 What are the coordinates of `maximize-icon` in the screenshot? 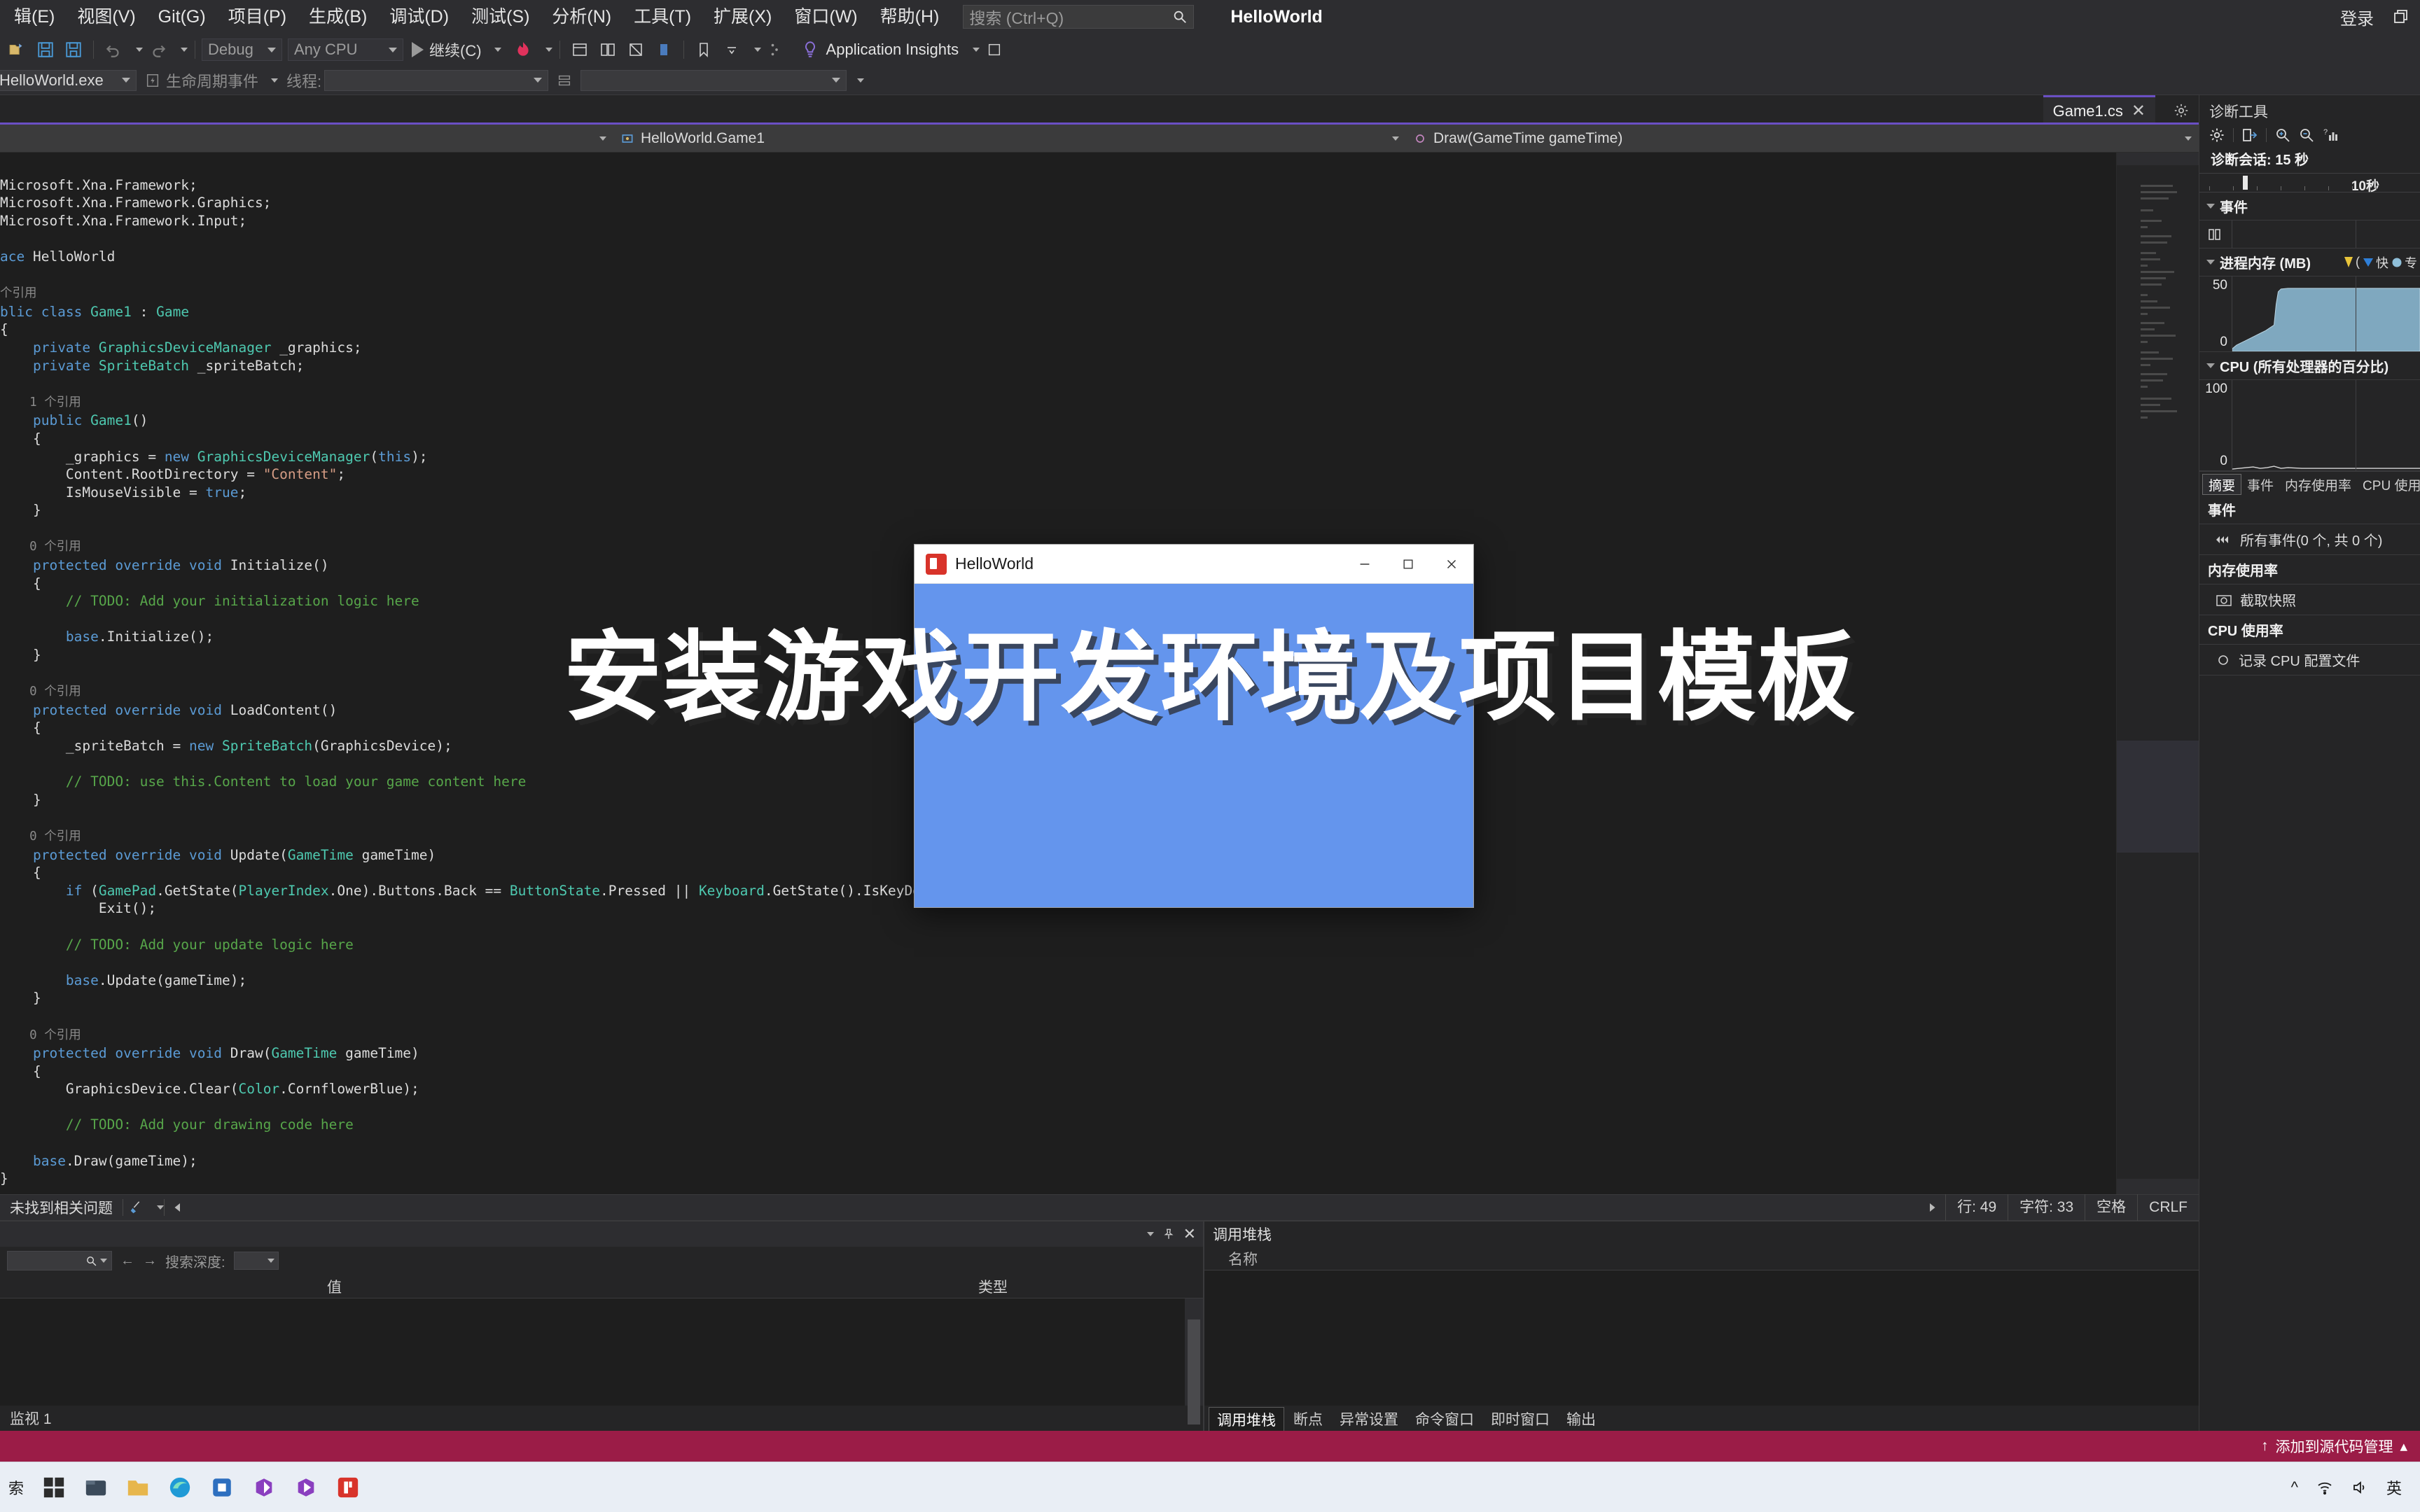 It's located at (1408, 564).